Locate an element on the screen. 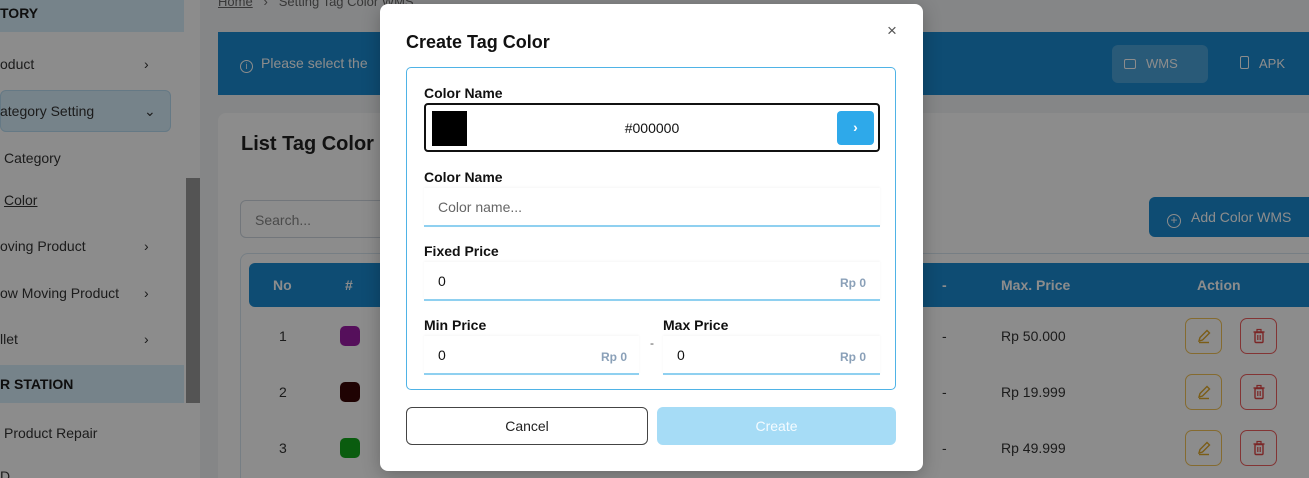 The height and width of the screenshot is (478, 1309). max-price-field-wrap: Rp 0 is located at coordinates (771, 355).